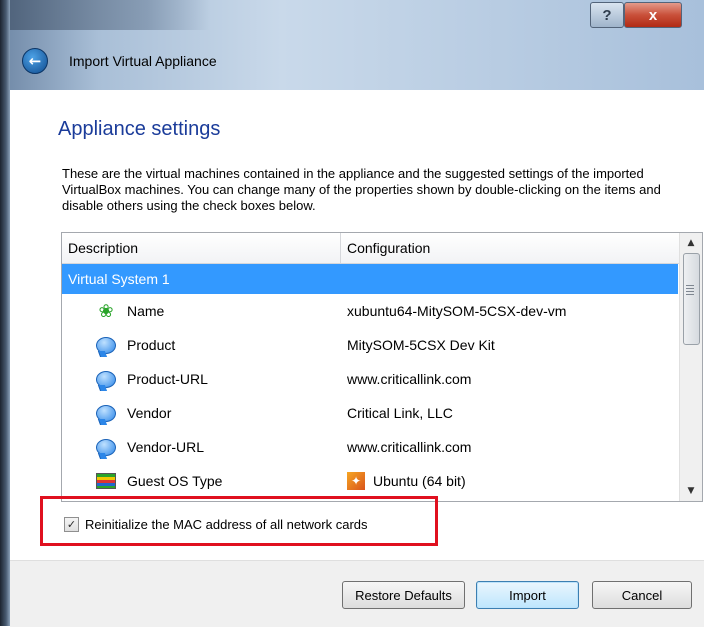 The width and height of the screenshot is (704, 627). What do you see at coordinates (690, 367) in the screenshot?
I see `vertical-scrollbar: ▲ ▼` at bounding box center [690, 367].